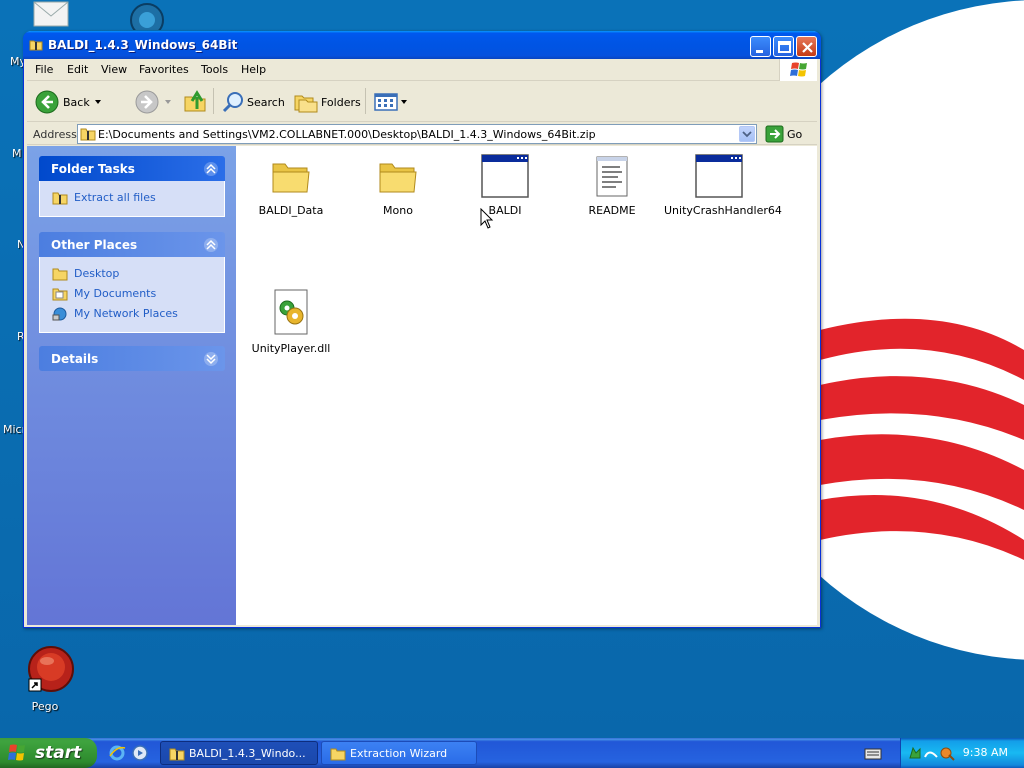 The width and height of the screenshot is (1024, 768). I want to click on details-header: Details, so click(132, 358).